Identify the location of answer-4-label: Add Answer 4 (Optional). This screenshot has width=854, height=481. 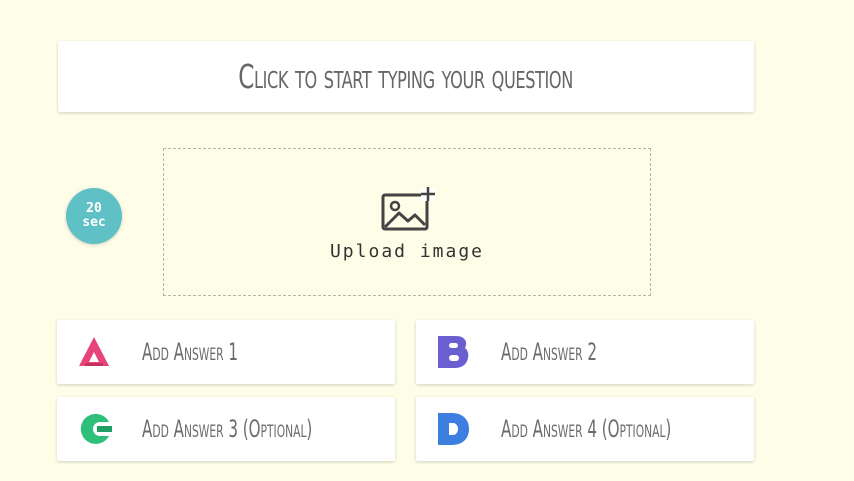
(586, 429).